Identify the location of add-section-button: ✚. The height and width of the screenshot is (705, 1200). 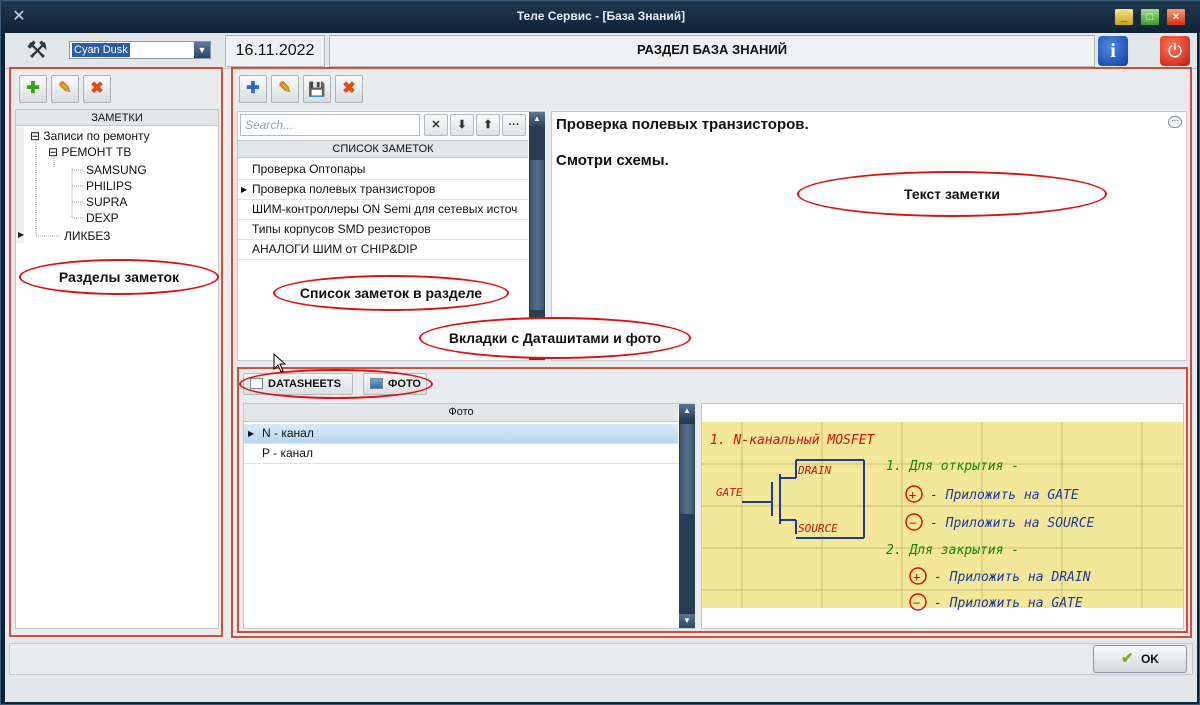
(33, 89).